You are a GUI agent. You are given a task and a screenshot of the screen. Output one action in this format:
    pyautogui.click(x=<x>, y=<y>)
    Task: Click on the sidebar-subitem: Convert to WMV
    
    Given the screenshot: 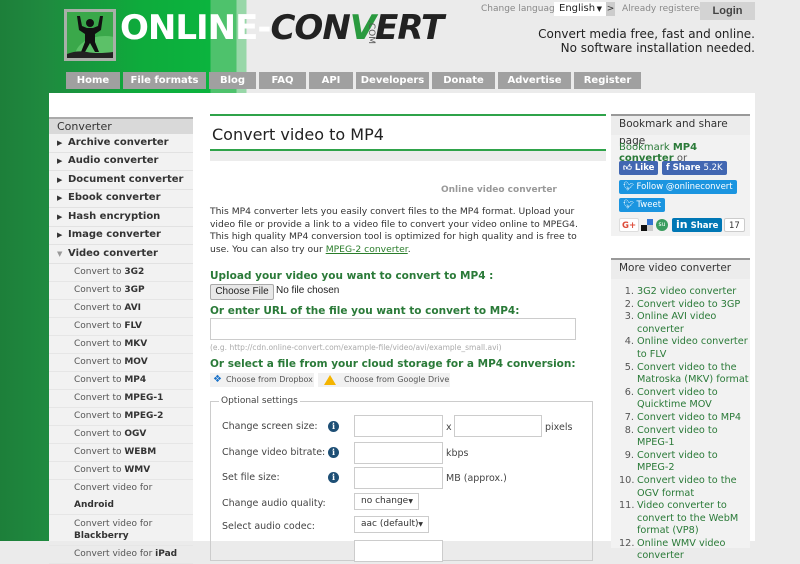 What is the action you would take?
    pyautogui.click(x=121, y=471)
    